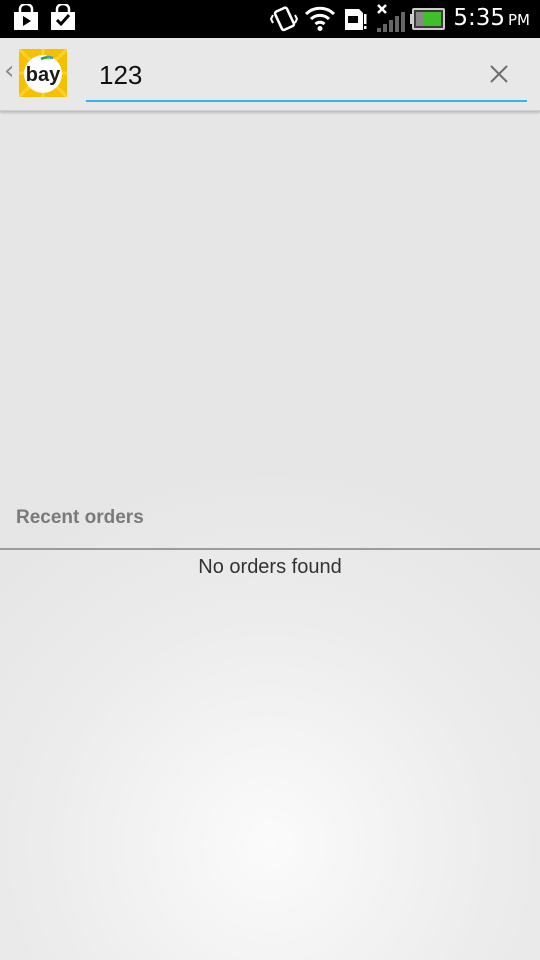 This screenshot has height=960, width=540. What do you see at coordinates (499, 74) in the screenshot?
I see `close-icon` at bounding box center [499, 74].